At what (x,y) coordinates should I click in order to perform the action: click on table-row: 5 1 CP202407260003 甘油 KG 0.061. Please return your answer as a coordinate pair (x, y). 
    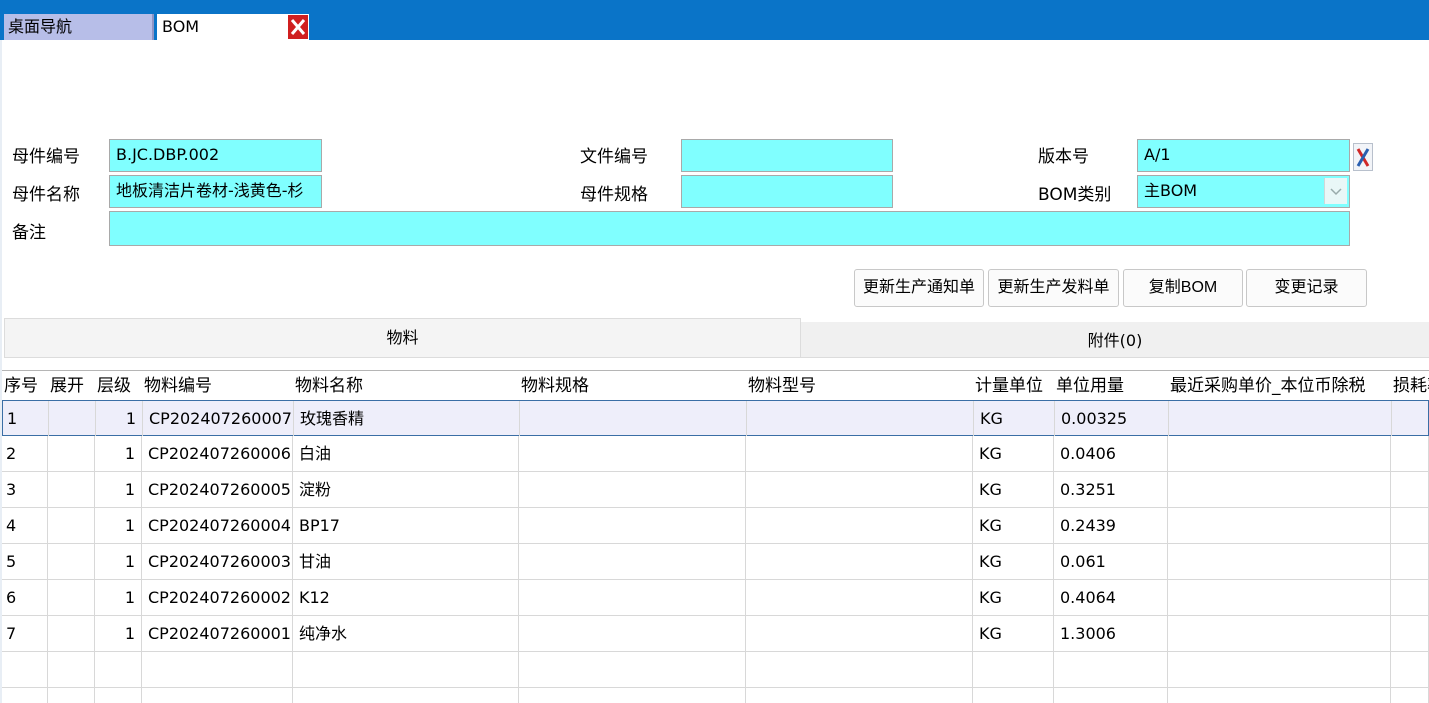
    Looking at the image, I should click on (715, 562).